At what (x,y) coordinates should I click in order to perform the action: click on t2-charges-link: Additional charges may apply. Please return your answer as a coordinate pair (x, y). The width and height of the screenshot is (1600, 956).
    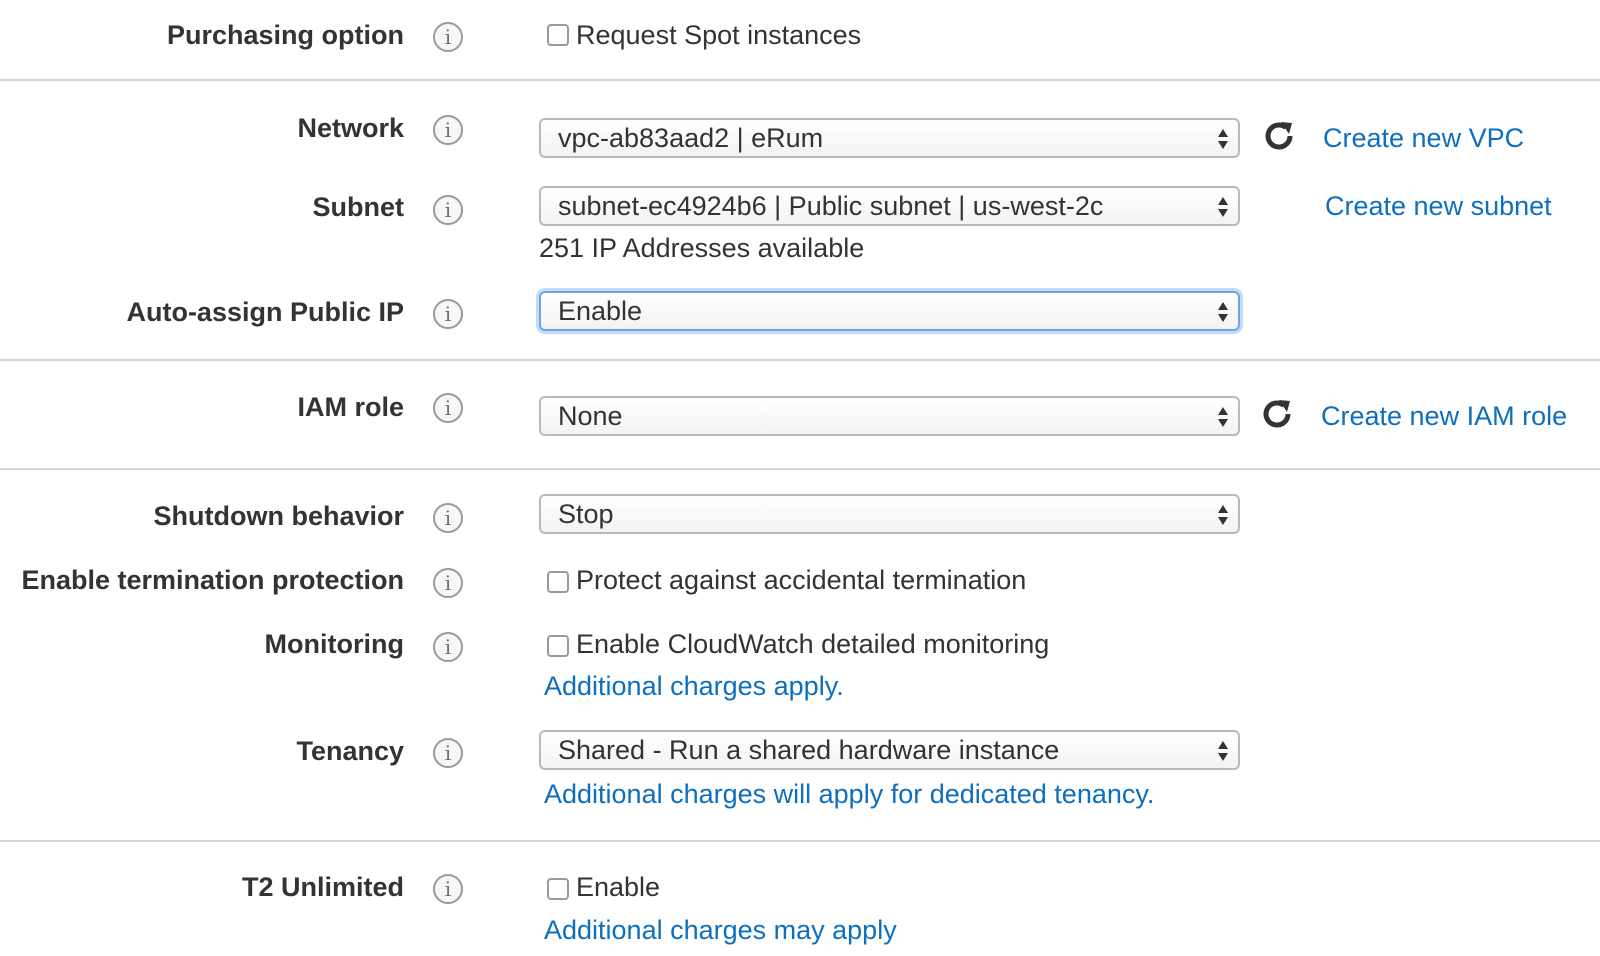
    Looking at the image, I should click on (720, 930).